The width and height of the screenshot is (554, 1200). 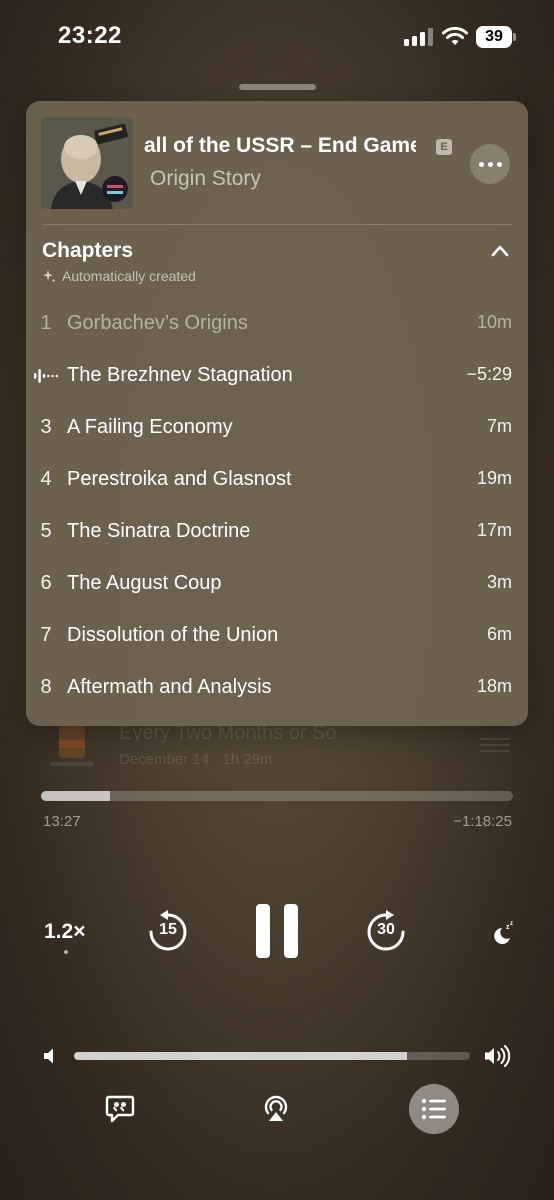 What do you see at coordinates (46, 635) in the screenshot?
I see `chapter-number: 7` at bounding box center [46, 635].